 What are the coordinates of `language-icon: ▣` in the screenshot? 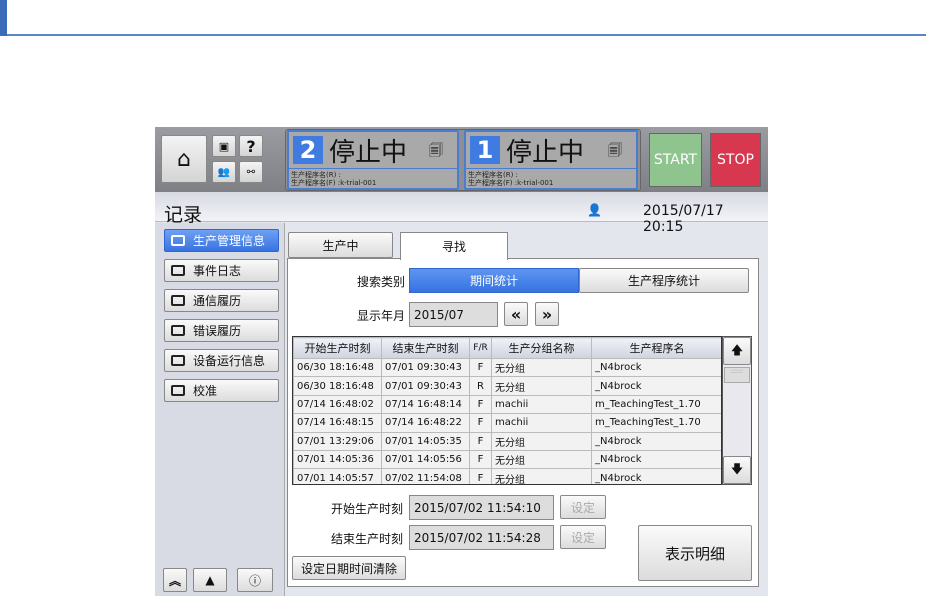 It's located at (224, 146).